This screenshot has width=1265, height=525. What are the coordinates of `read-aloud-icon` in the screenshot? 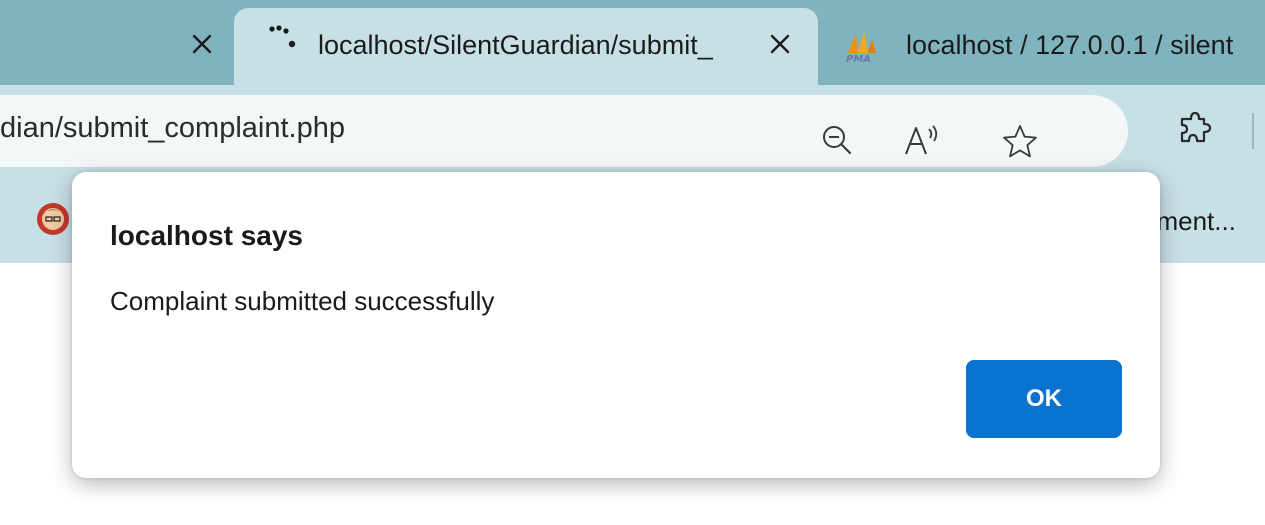 It's located at (922, 140).